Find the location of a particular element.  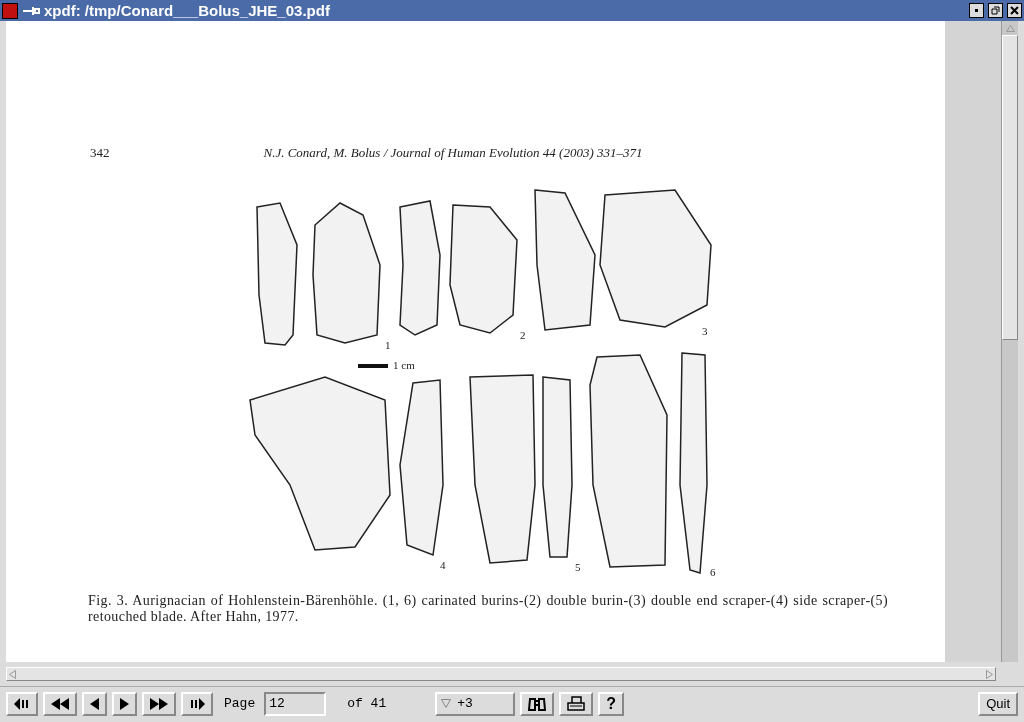

page-number-field: 12 is located at coordinates (295, 703).